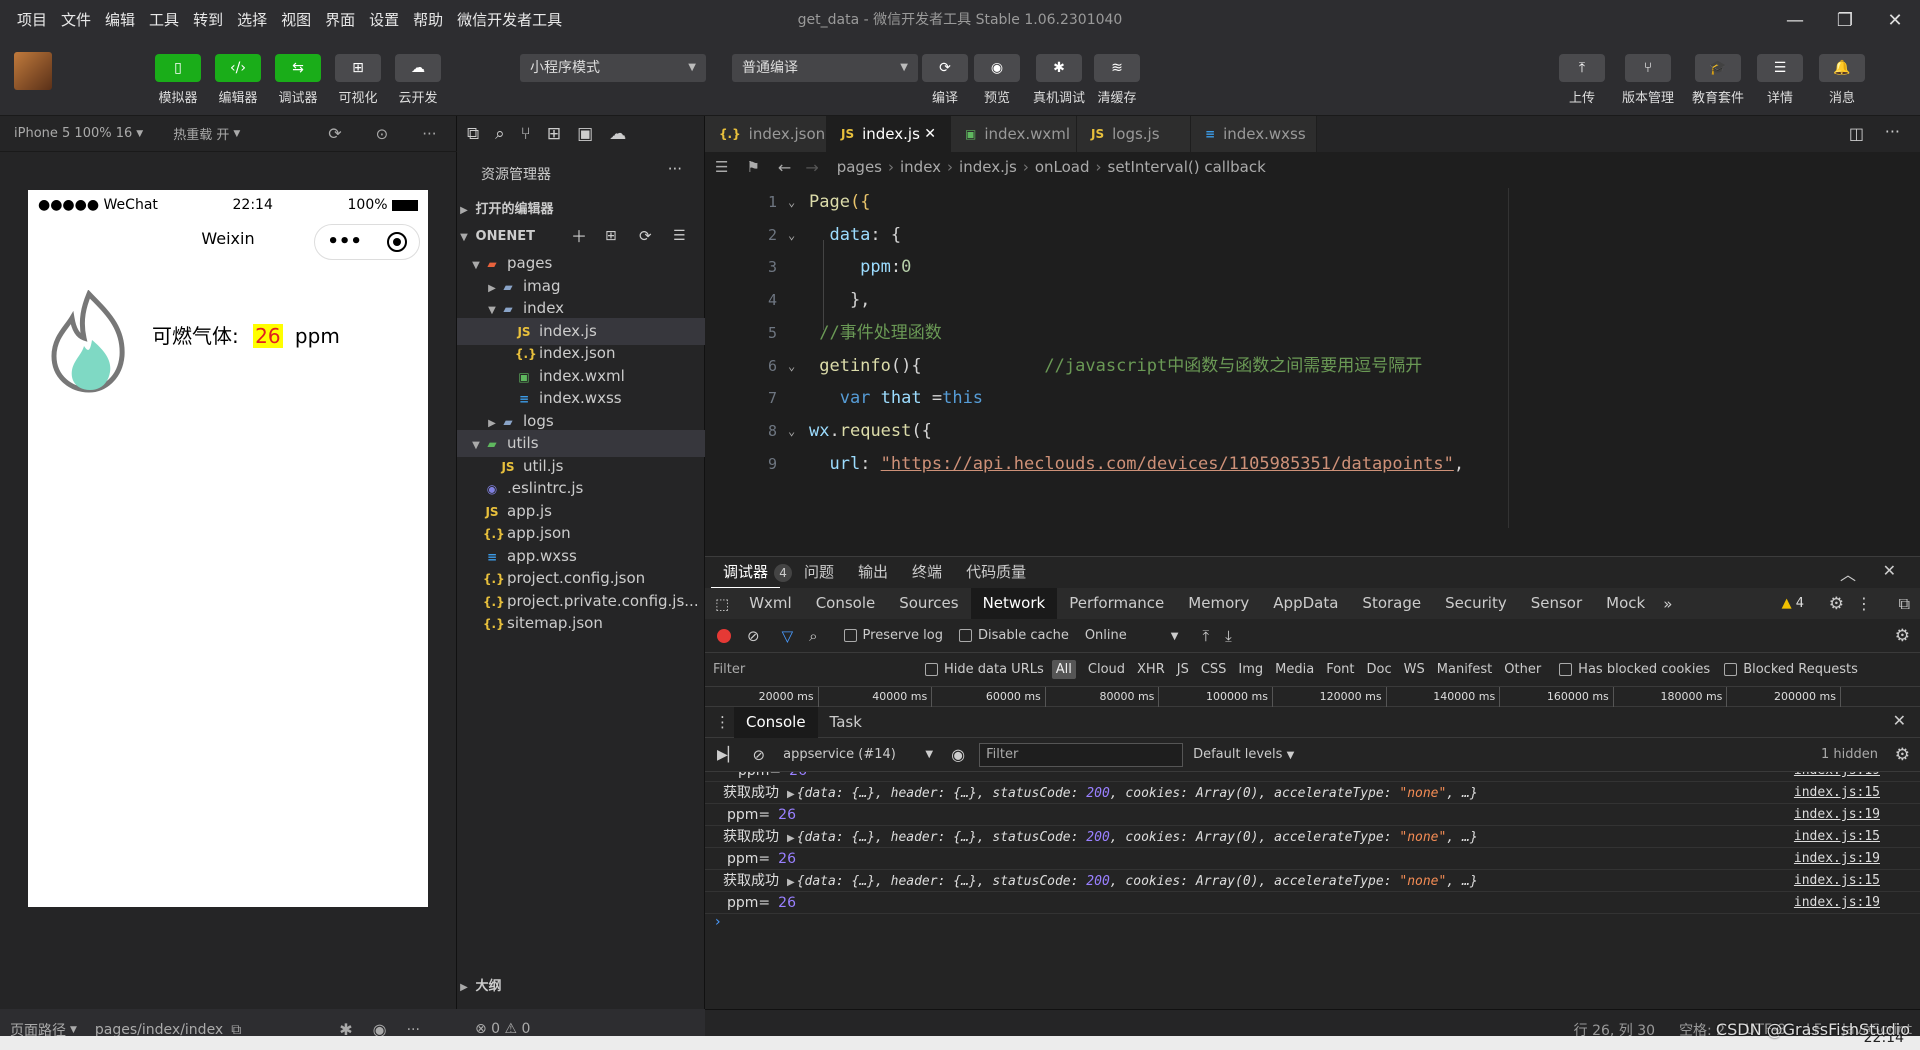 The height and width of the screenshot is (1050, 1920). I want to click on toolbar-button-清缓存: ≋ 清缓存, so click(1117, 80).